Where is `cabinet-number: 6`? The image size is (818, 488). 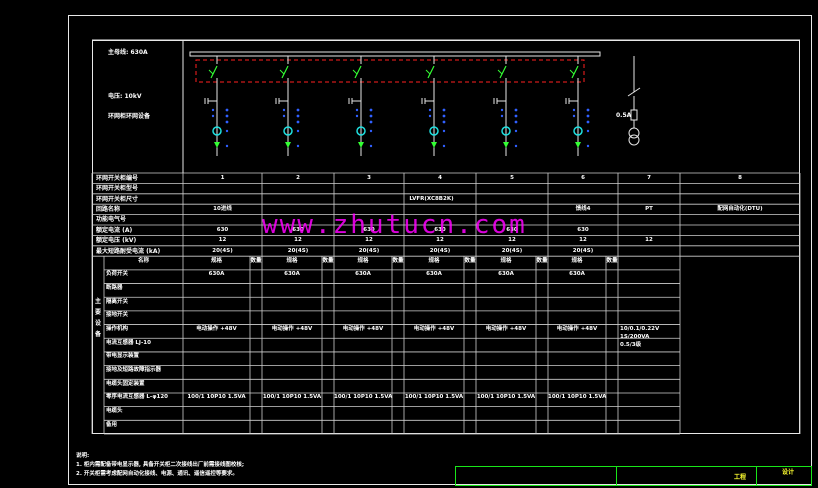 cabinet-number: 6 is located at coordinates (583, 177).